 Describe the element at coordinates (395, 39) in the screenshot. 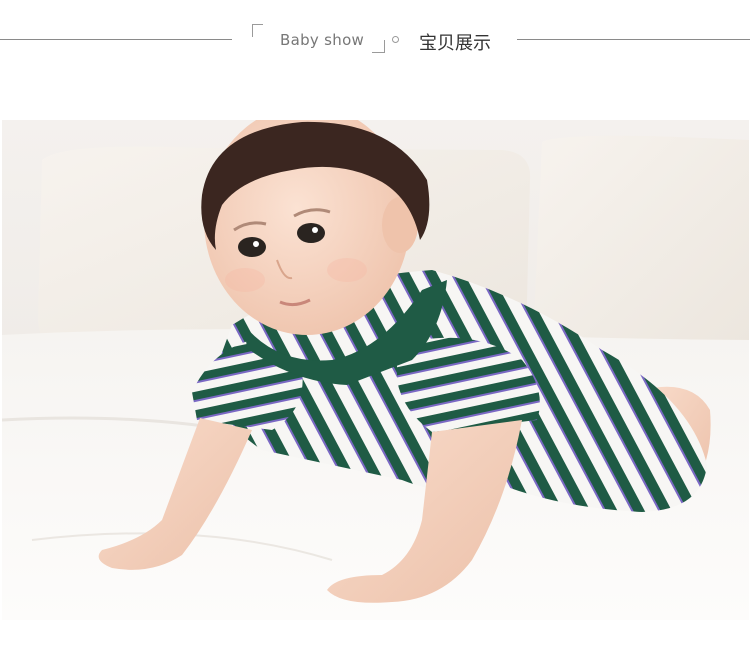

I see `circle-decoration` at that location.